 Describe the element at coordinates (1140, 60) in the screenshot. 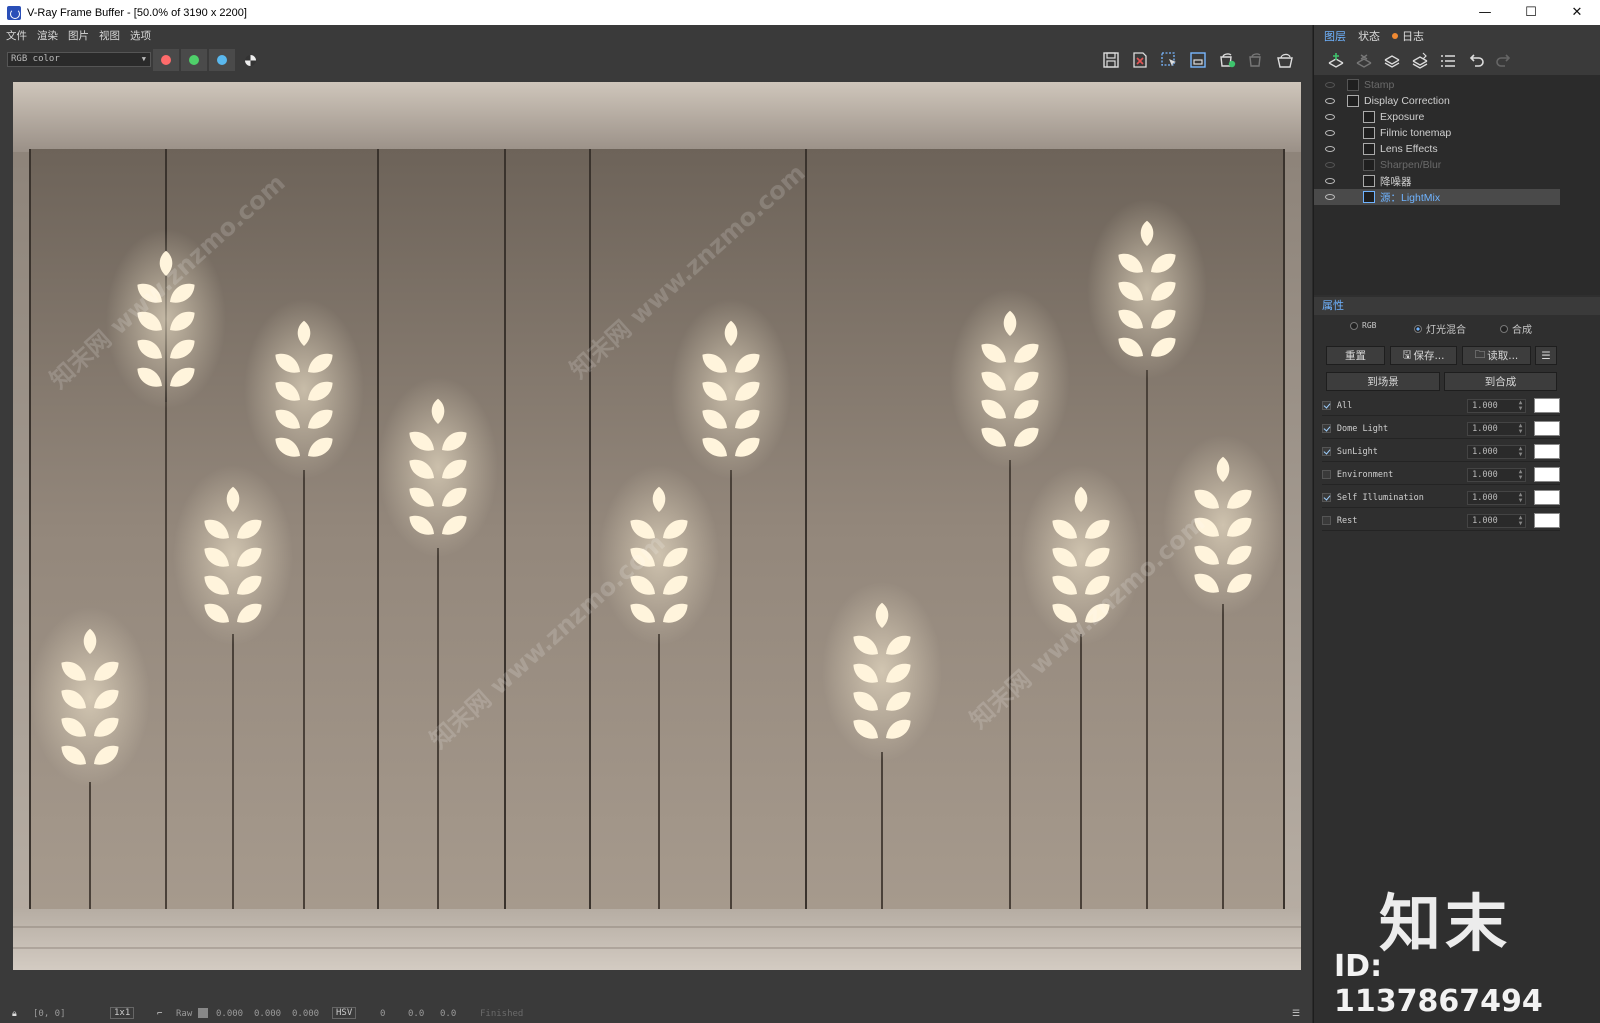

I see `clear-image-icon` at that location.